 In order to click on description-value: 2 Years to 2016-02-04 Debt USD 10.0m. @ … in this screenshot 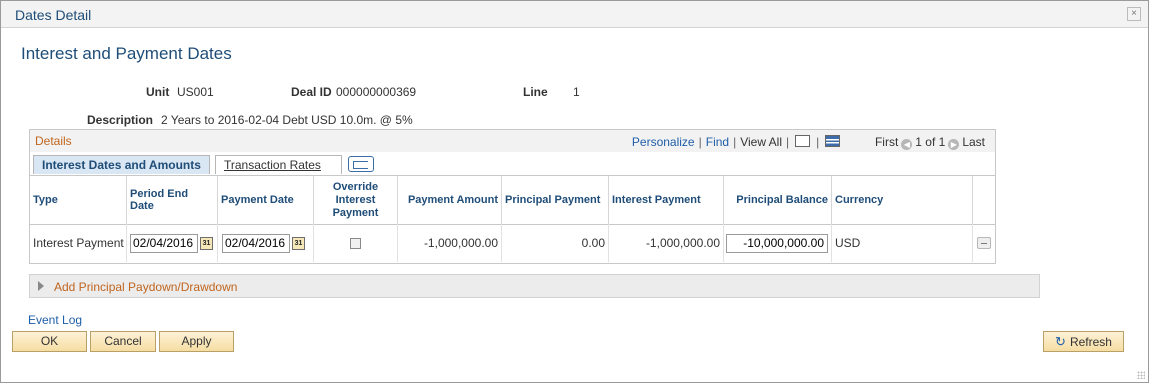, I will do `click(287, 120)`.